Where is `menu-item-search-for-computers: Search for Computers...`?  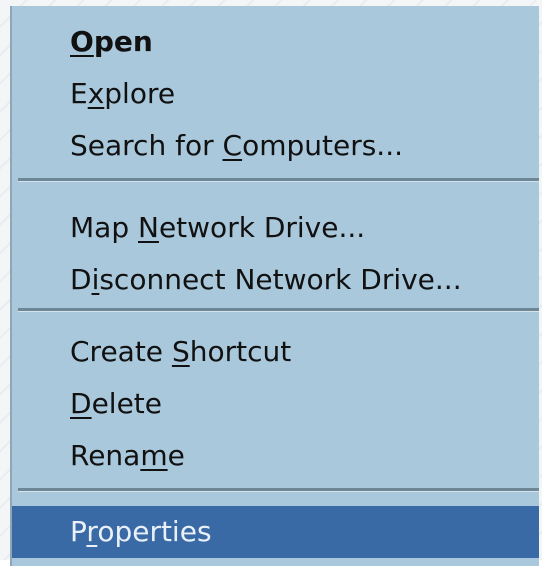 menu-item-search-for-computers: Search for Computers... is located at coordinates (275, 146).